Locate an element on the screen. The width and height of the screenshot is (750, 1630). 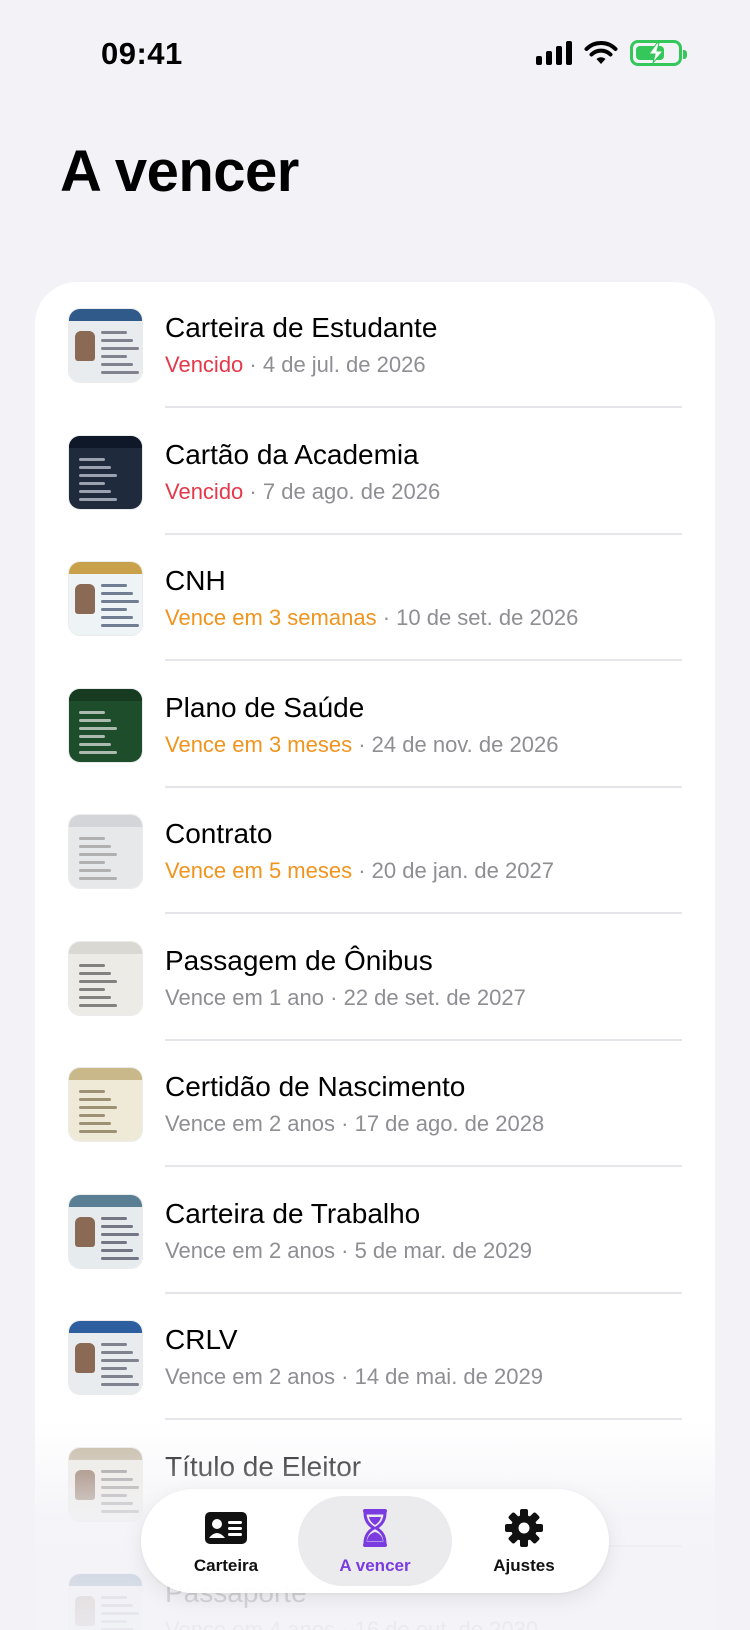
expiry-date: 5 de mar. de 2029 is located at coordinates (443, 1250).